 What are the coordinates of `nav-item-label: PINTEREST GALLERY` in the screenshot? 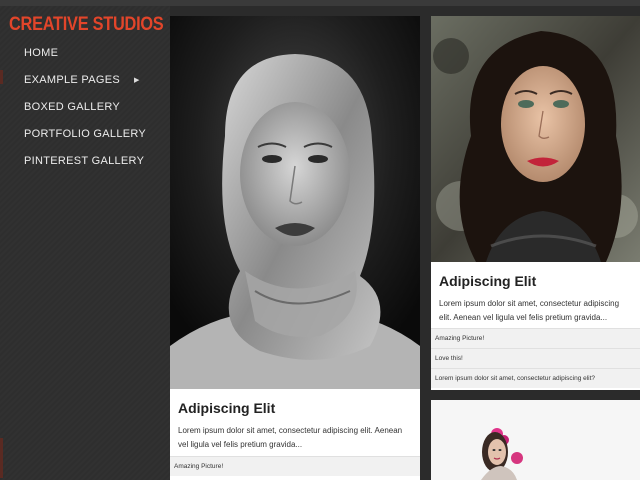 It's located at (84, 160).